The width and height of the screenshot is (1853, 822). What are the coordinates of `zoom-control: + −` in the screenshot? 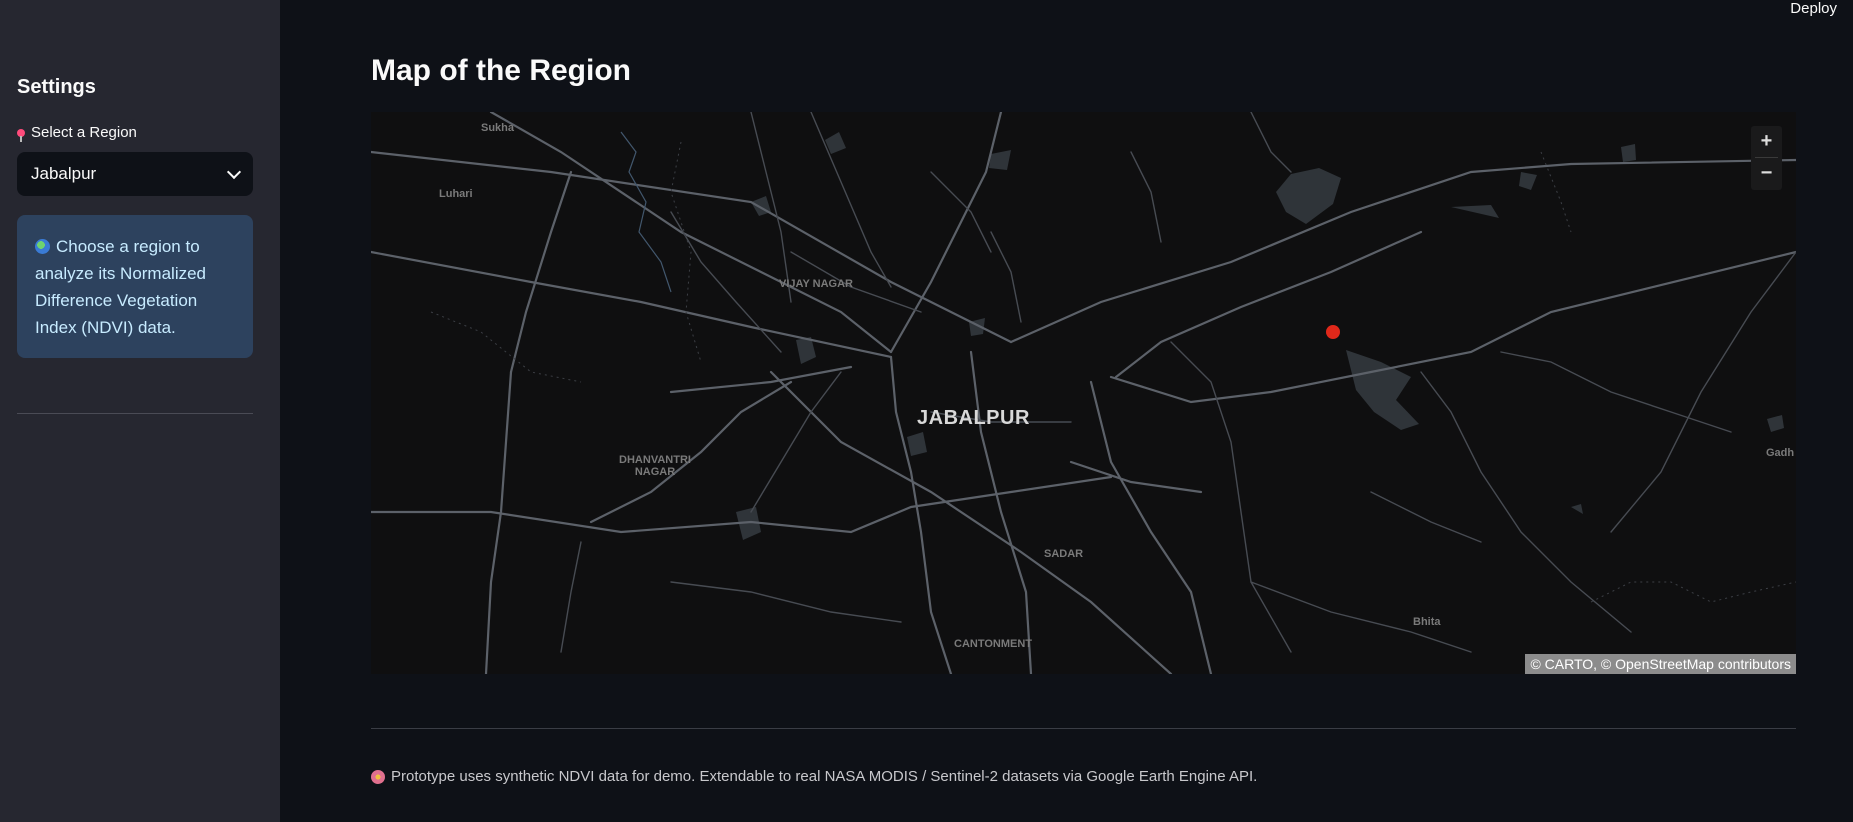 It's located at (1766, 158).